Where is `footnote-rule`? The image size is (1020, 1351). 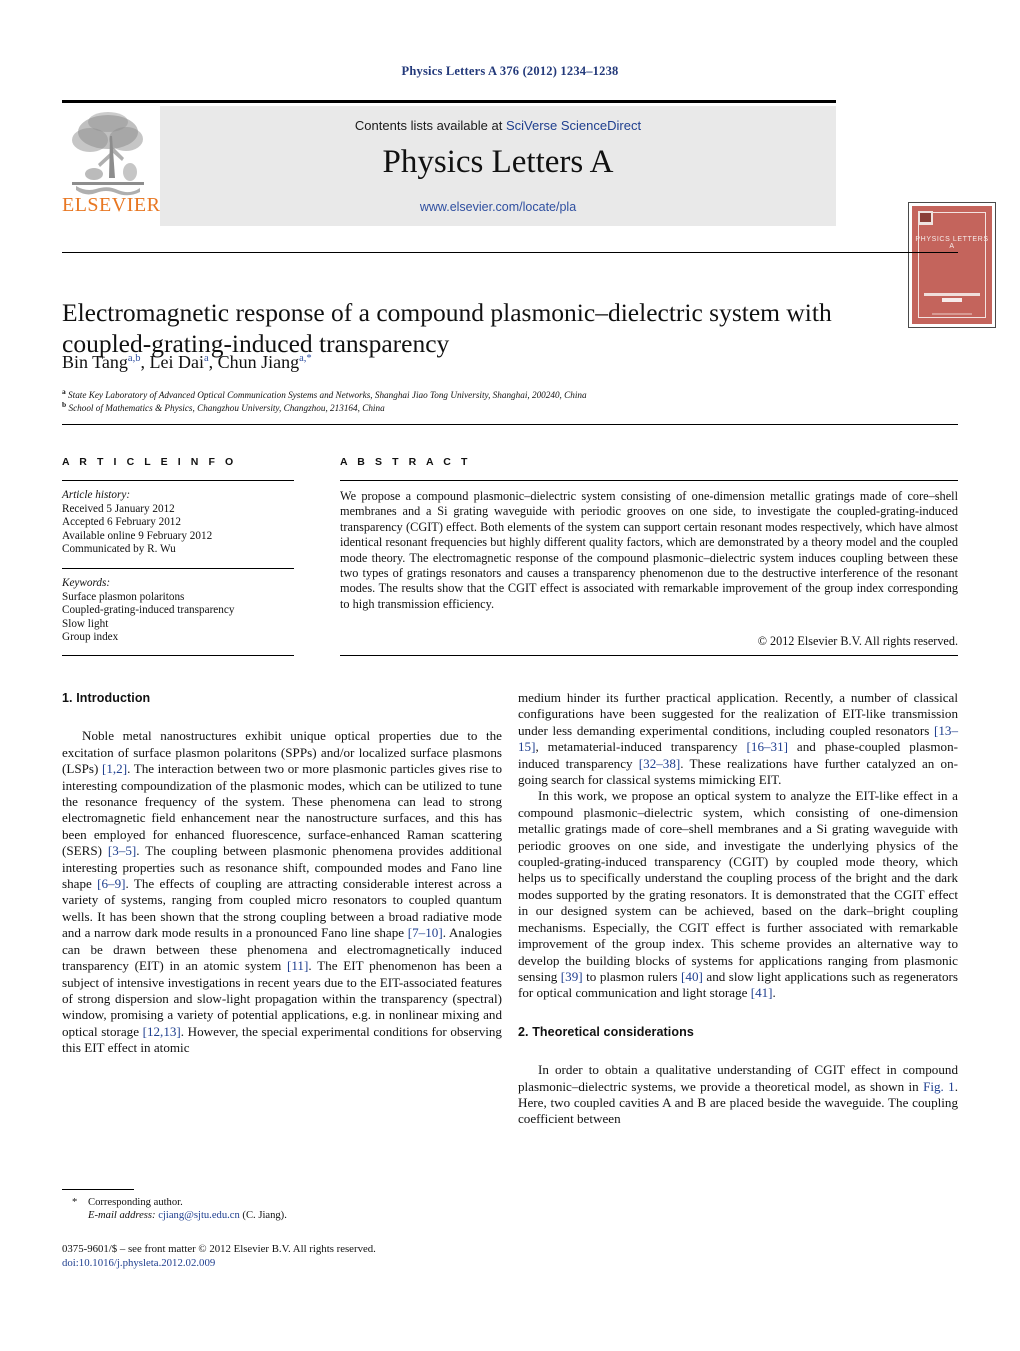 footnote-rule is located at coordinates (98, 1189).